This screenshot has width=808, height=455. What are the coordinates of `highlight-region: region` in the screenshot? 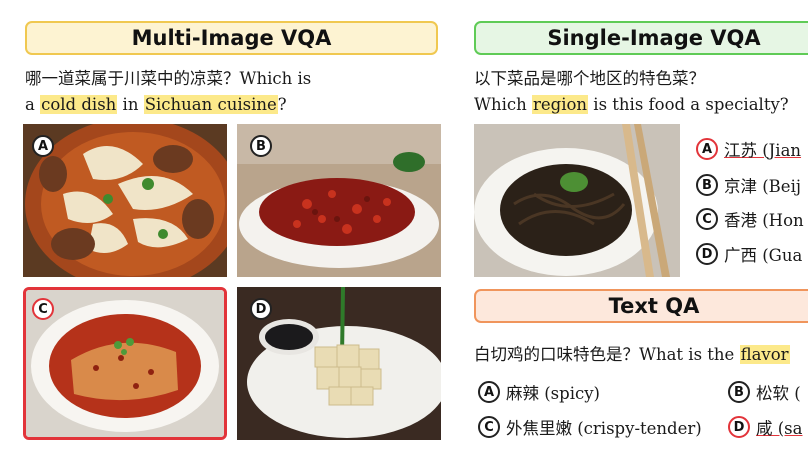 It's located at (560, 104).